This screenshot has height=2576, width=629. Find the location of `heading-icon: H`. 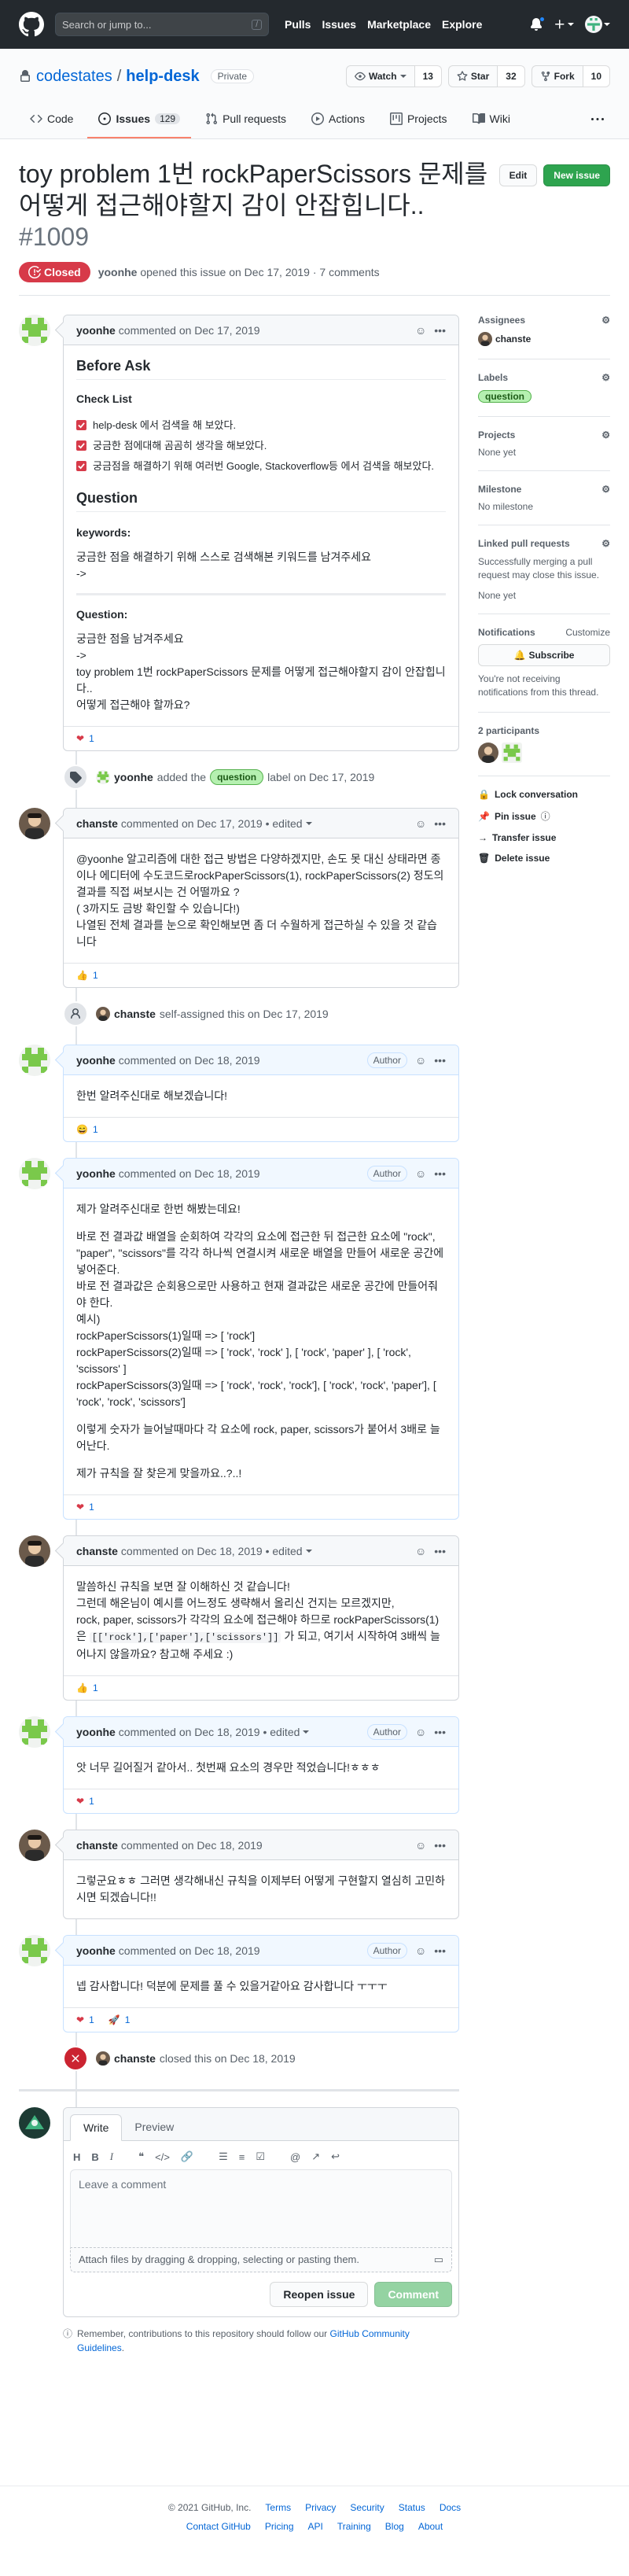

heading-icon: H is located at coordinates (76, 2157).